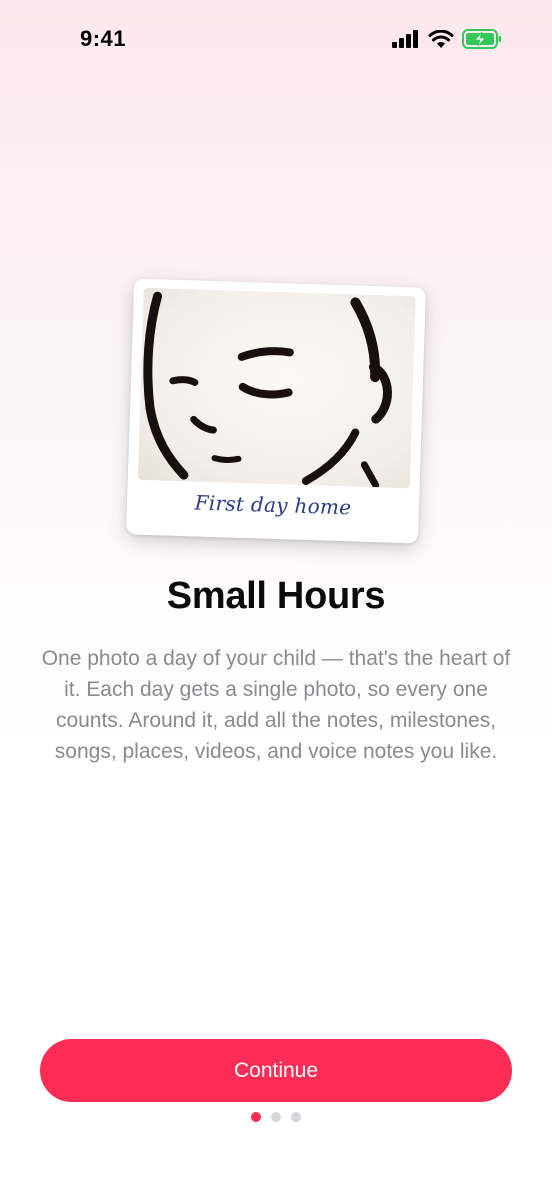 The image size is (552, 1200). I want to click on photo-caption: First day home, so click(273, 505).